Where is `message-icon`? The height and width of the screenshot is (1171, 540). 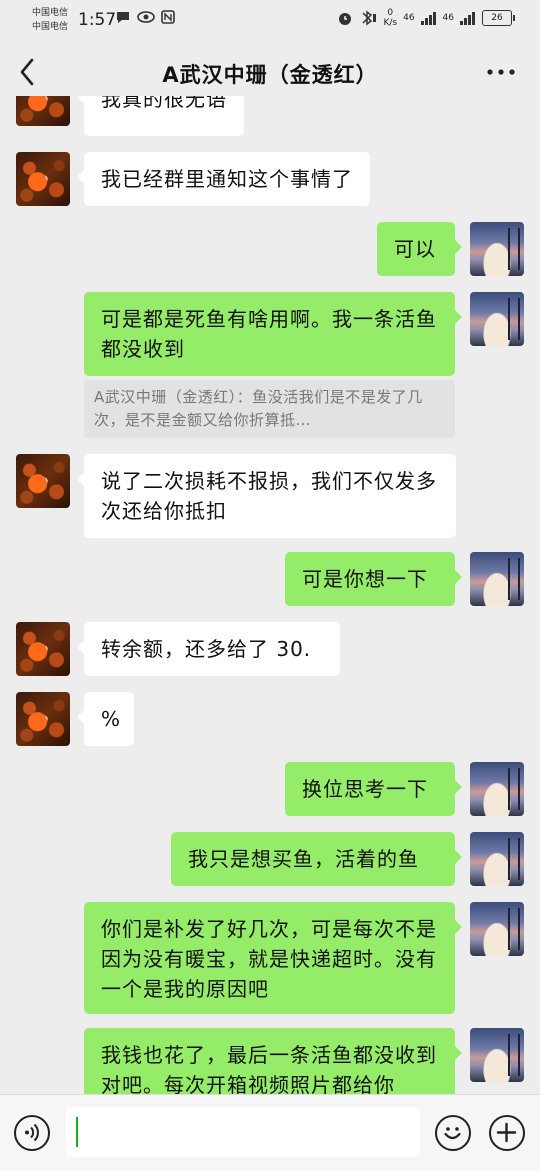
message-icon is located at coordinates (123, 17).